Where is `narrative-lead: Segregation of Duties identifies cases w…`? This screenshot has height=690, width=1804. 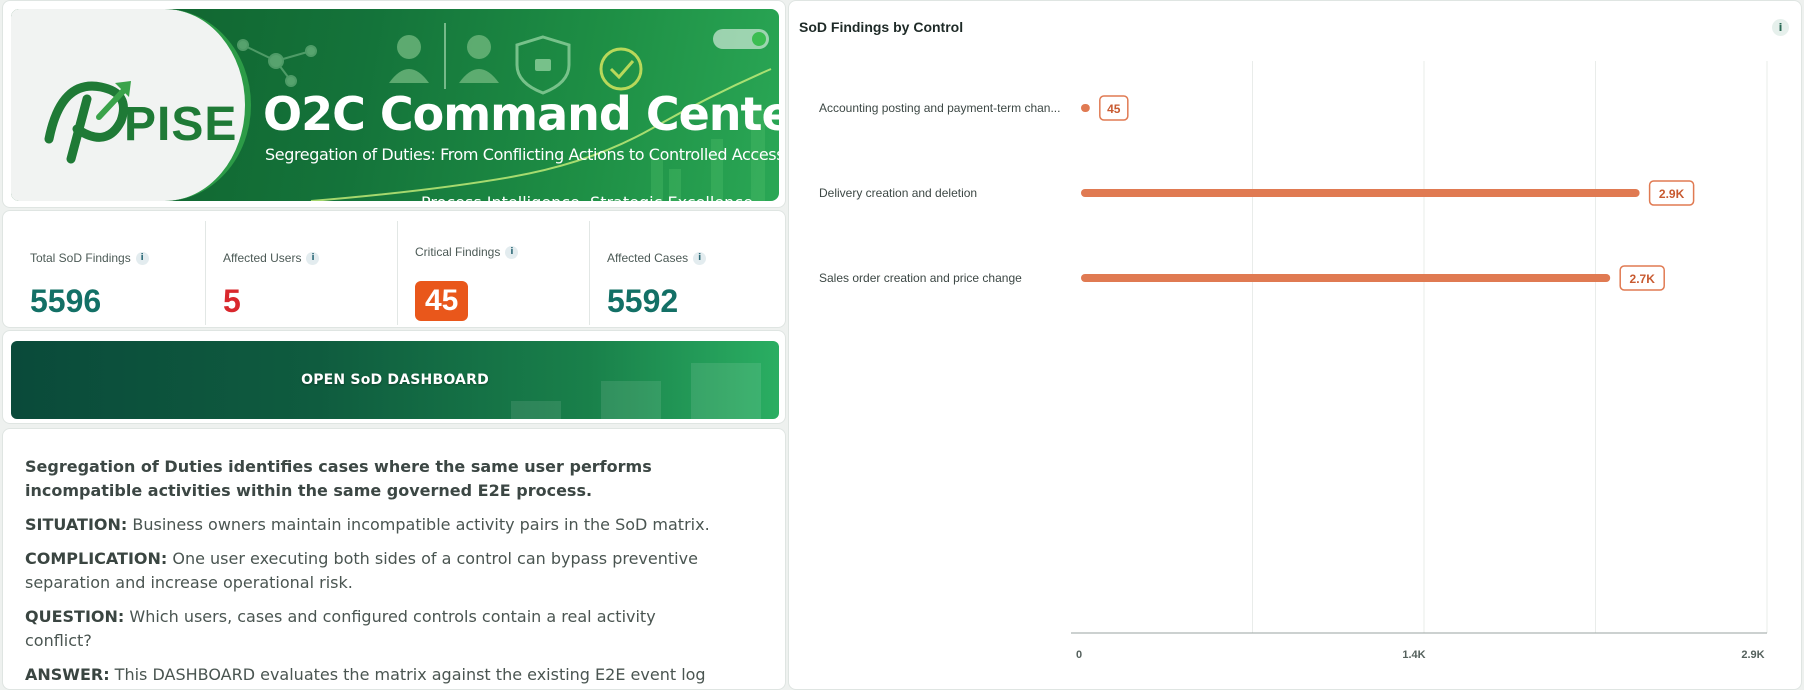 narrative-lead: Segregation of Duties identifies cases w… is located at coordinates (338, 478).